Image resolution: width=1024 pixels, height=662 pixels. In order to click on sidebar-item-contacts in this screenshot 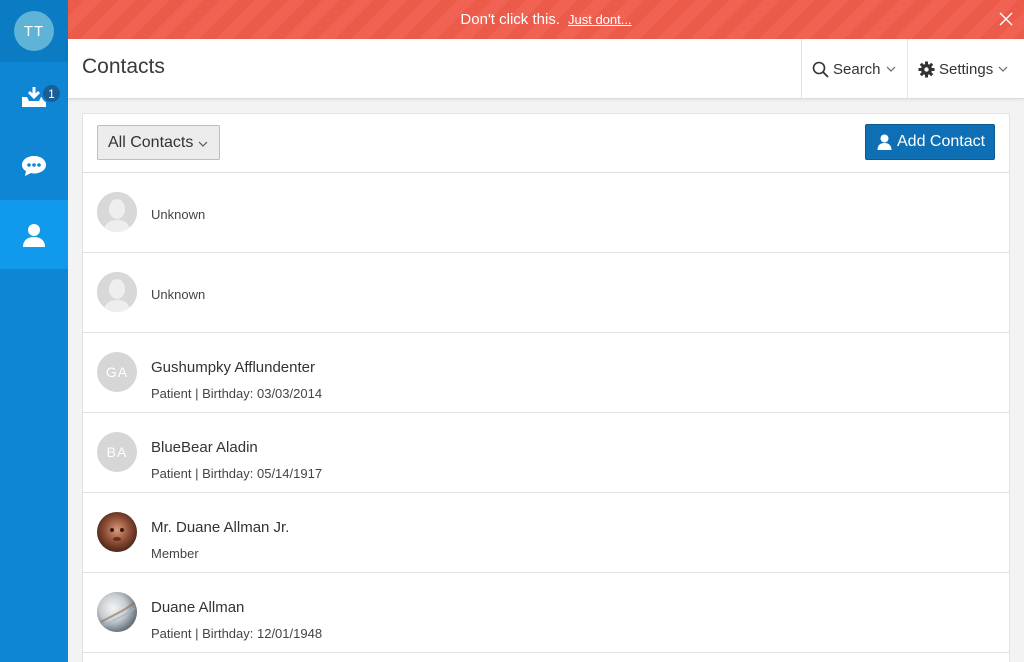, I will do `click(34, 234)`.